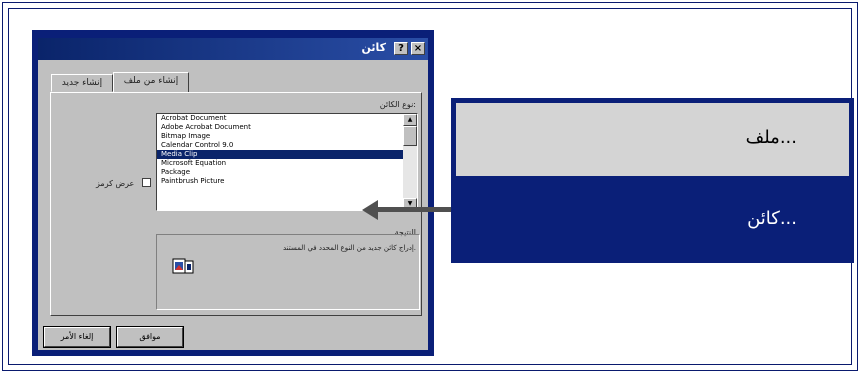 The image size is (860, 373). Describe the element at coordinates (287, 181) in the screenshot. I see `list-item: Paintbrush Picture` at that location.